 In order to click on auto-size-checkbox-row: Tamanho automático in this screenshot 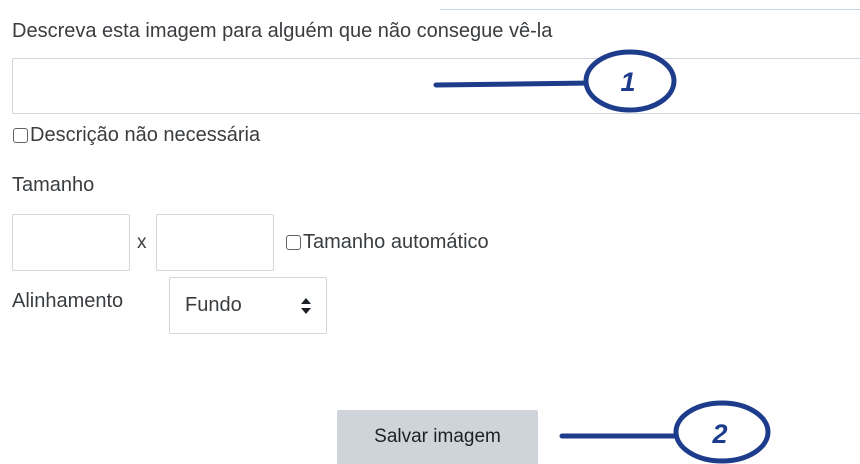, I will do `click(387, 242)`.